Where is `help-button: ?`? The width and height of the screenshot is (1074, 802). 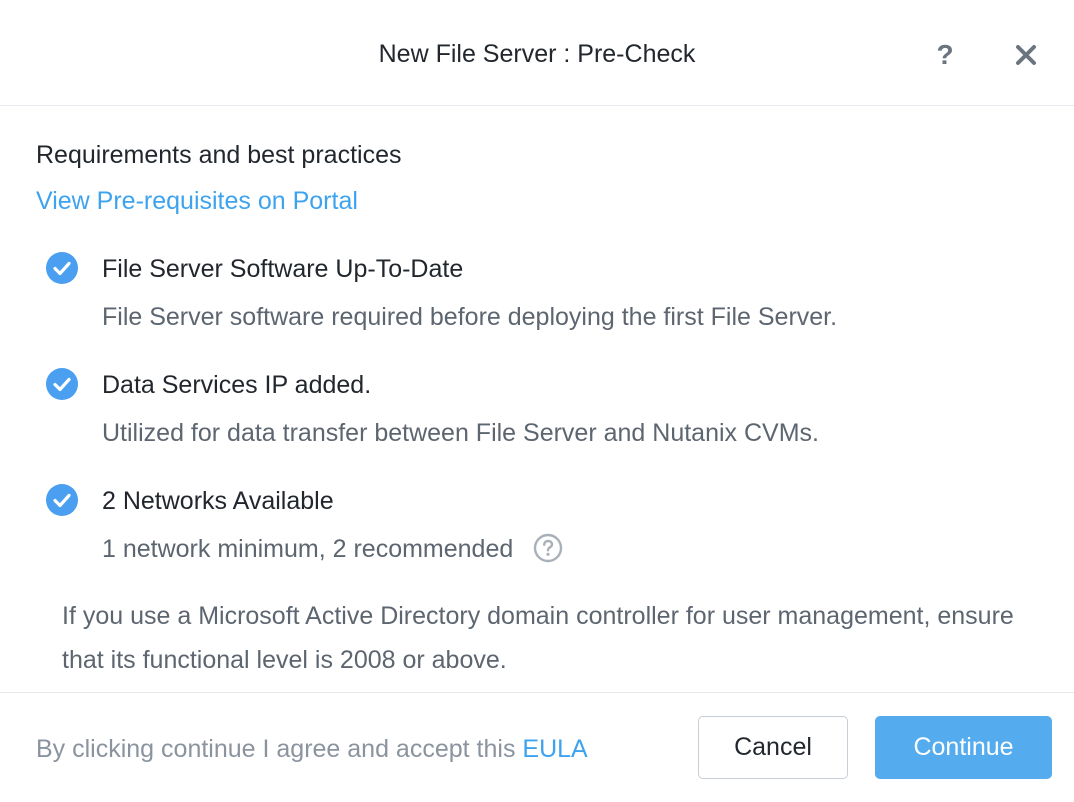 help-button: ? is located at coordinates (945, 55).